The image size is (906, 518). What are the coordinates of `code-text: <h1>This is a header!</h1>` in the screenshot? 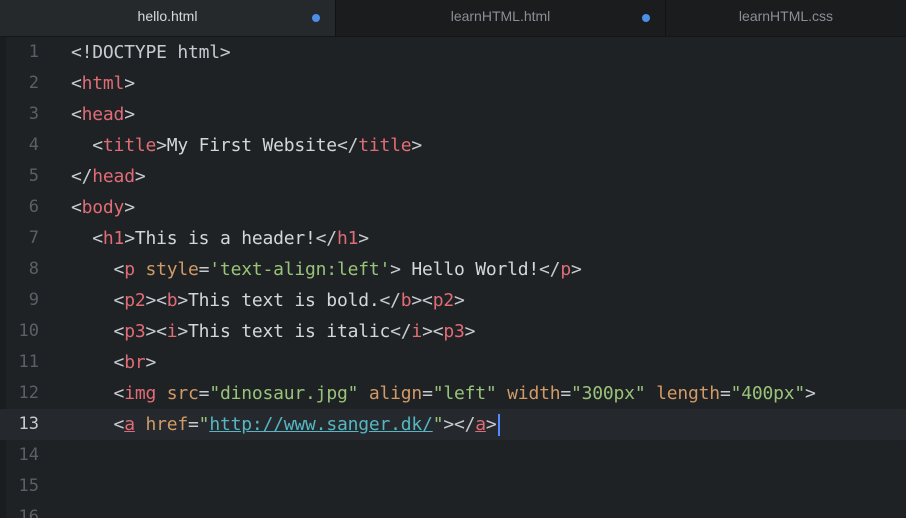 It's located at (220, 238).